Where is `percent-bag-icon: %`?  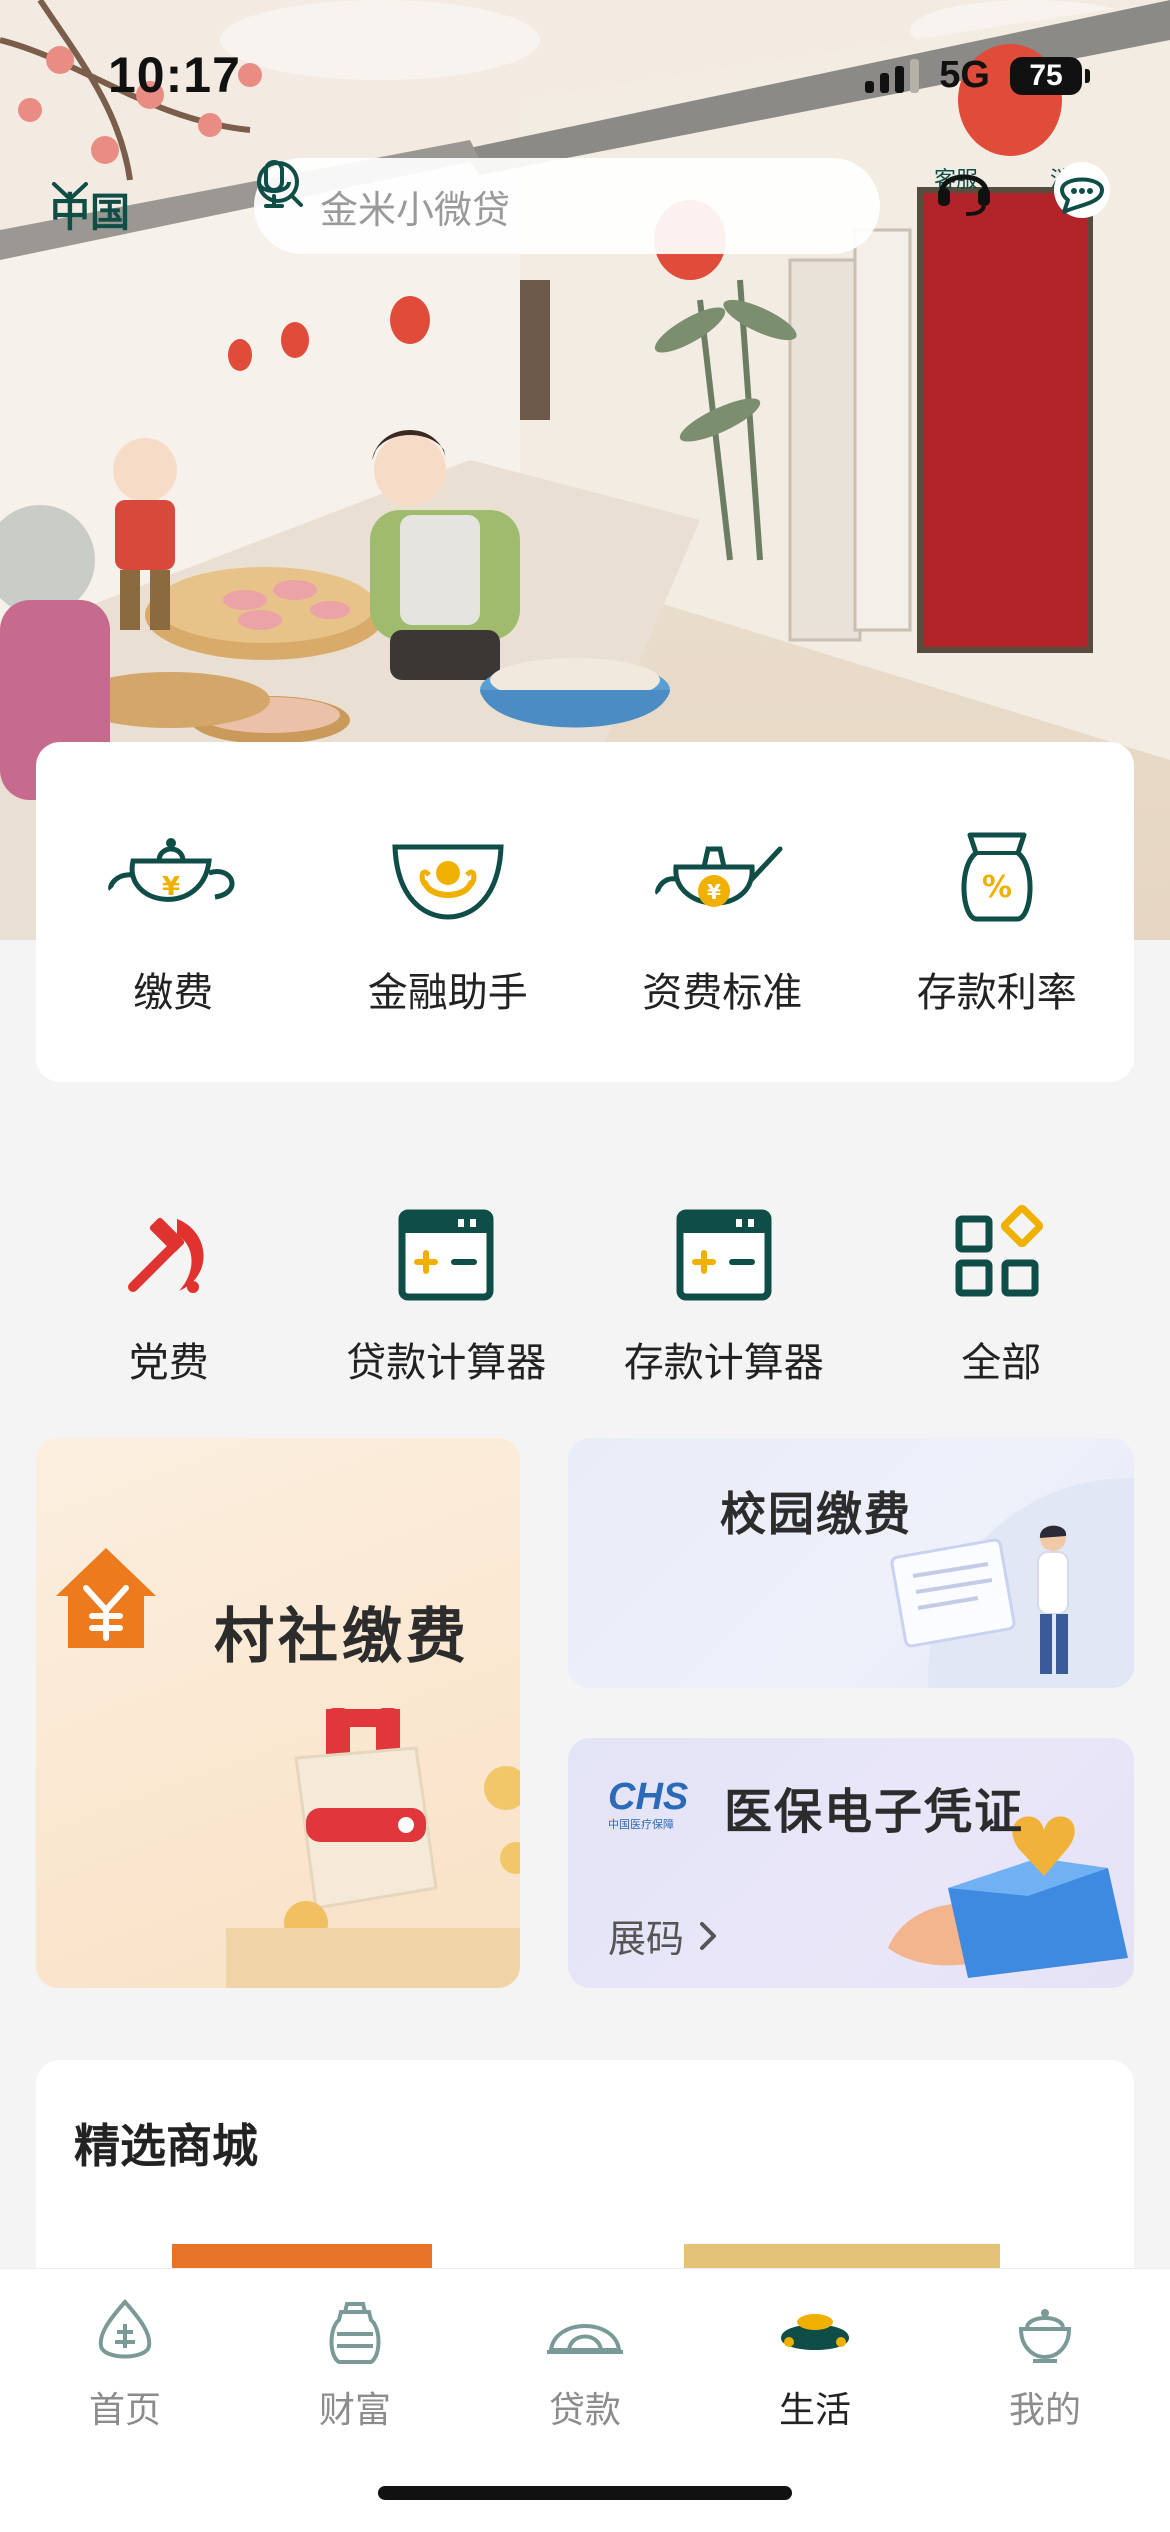
percent-bag-icon: % is located at coordinates (997, 877).